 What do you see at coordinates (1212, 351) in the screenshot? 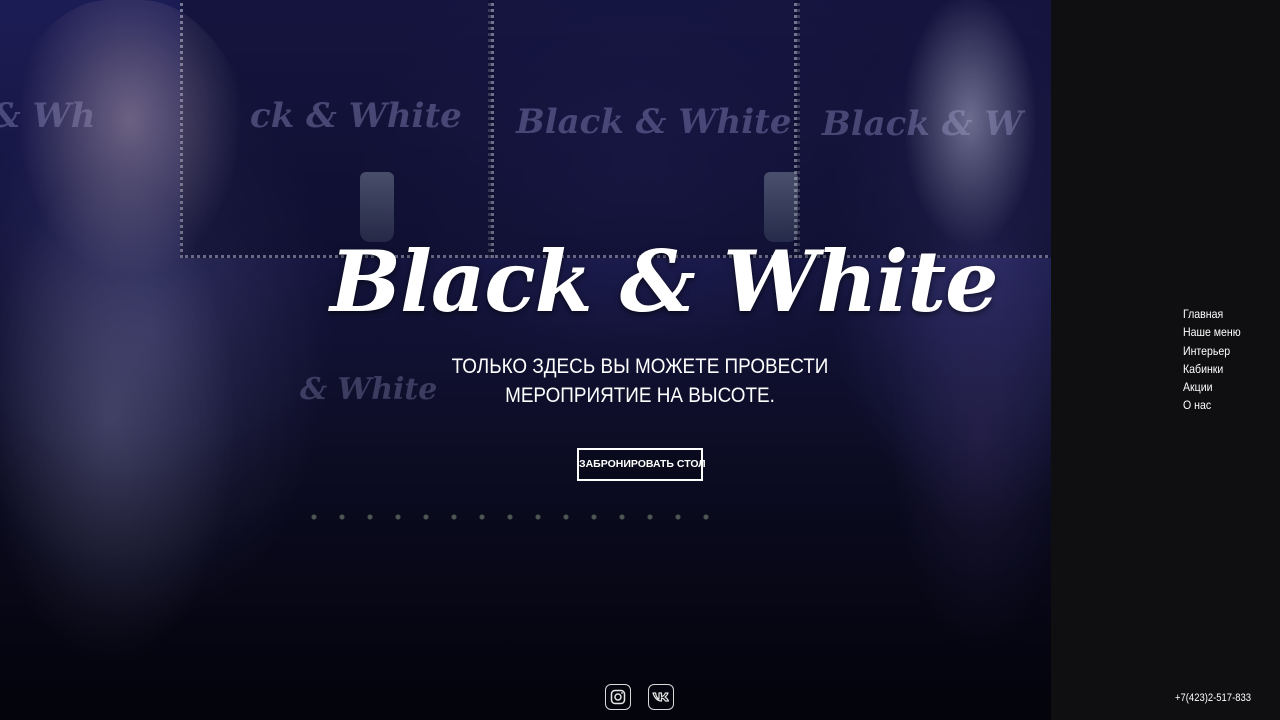
I see `nav-item-interior: Интерьер` at bounding box center [1212, 351].